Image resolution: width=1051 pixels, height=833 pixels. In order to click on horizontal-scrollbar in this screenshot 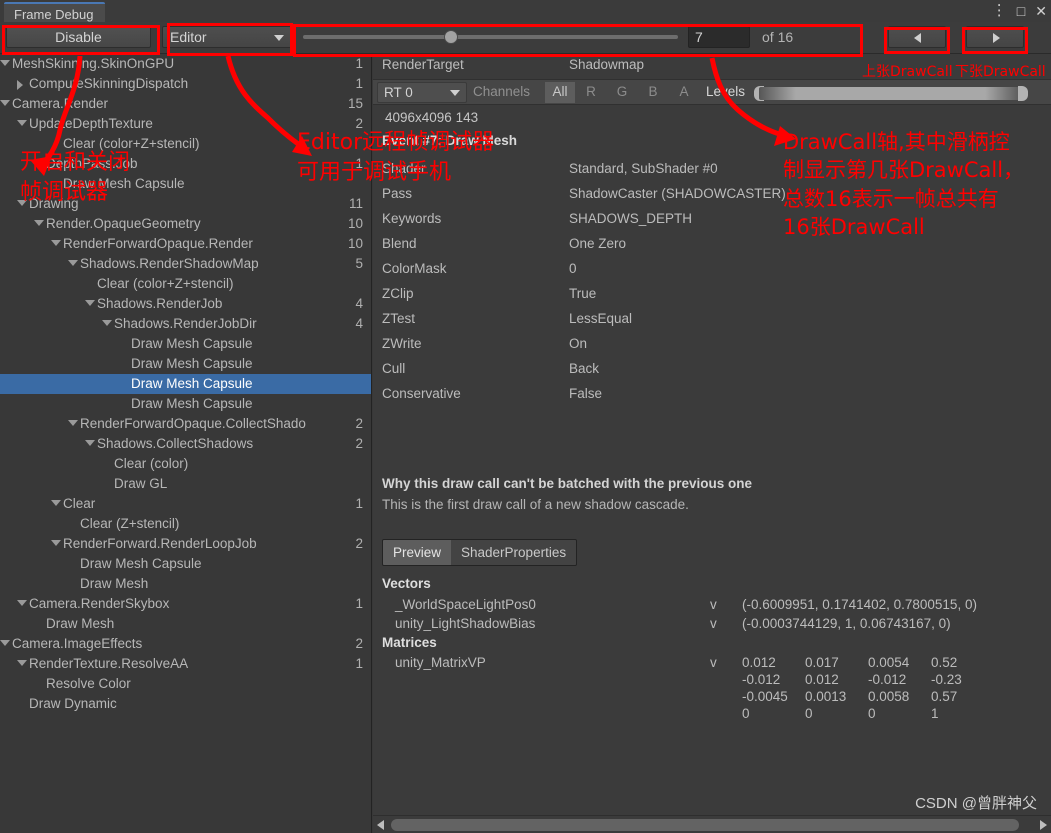, I will do `click(712, 824)`.